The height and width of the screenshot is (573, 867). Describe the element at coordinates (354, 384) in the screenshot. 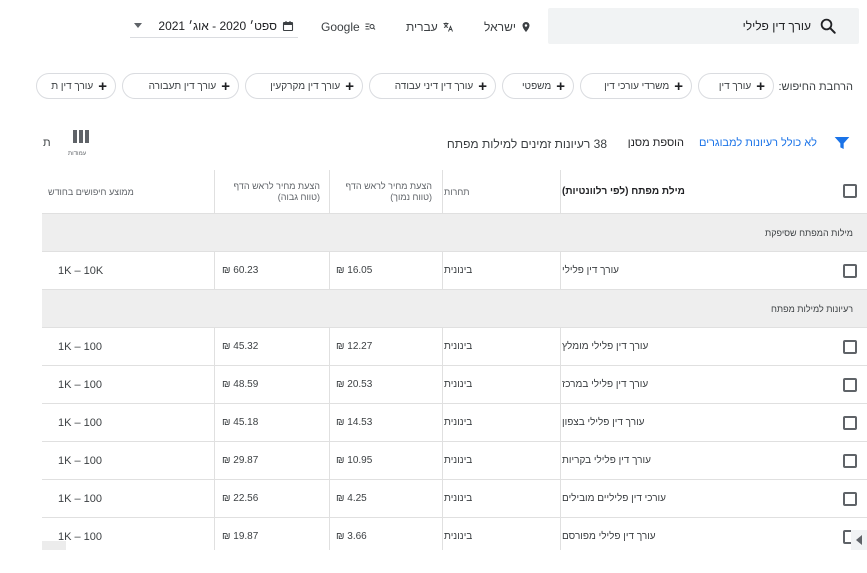

I see `bid-low-value: ₪ 20.53` at that location.